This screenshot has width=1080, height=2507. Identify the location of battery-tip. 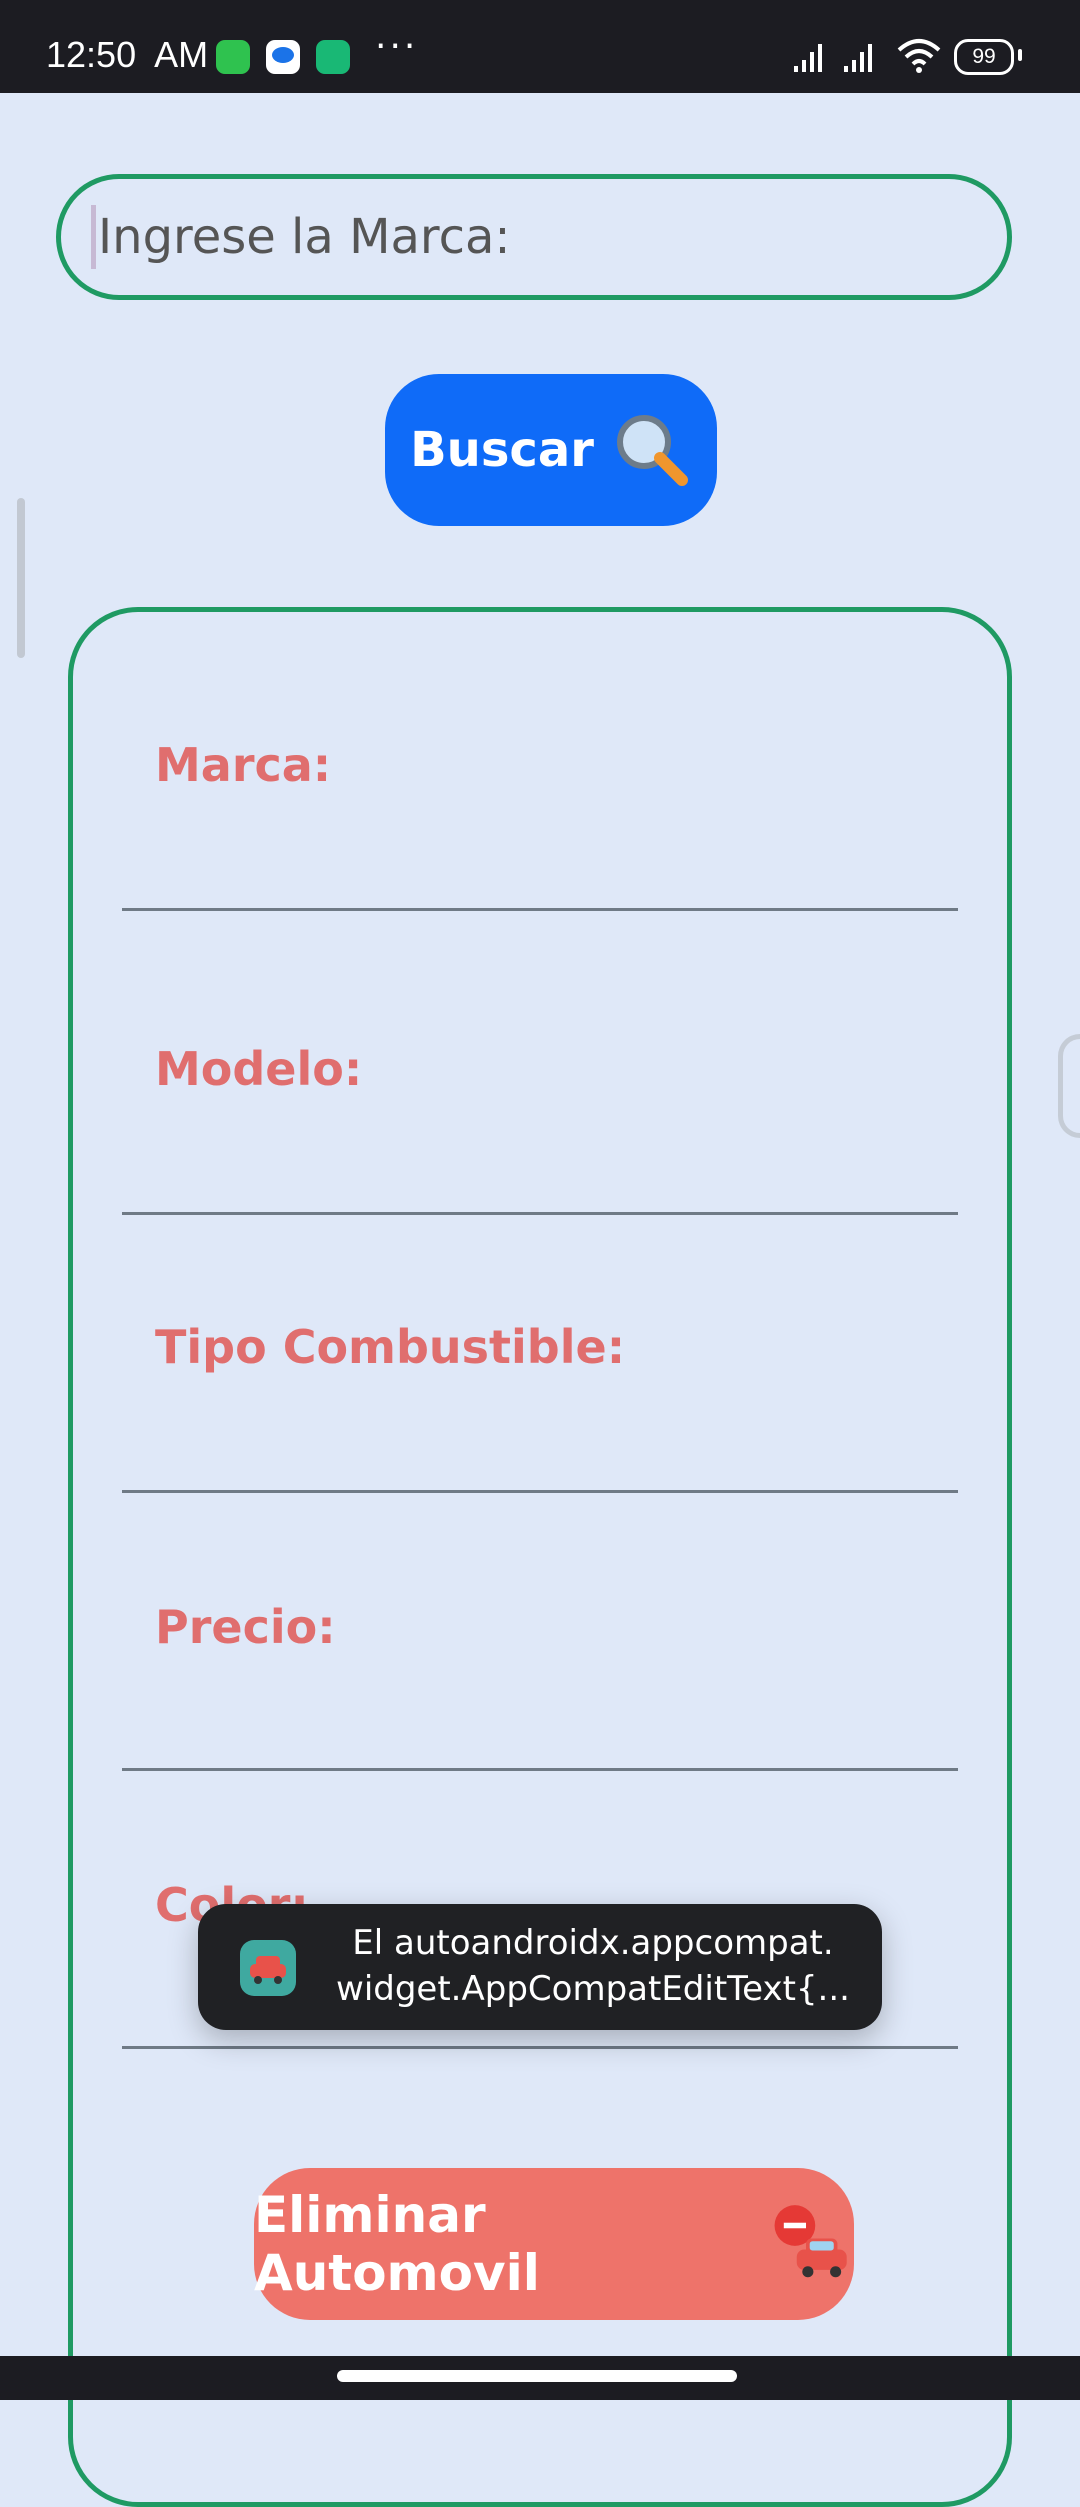
(1020, 55).